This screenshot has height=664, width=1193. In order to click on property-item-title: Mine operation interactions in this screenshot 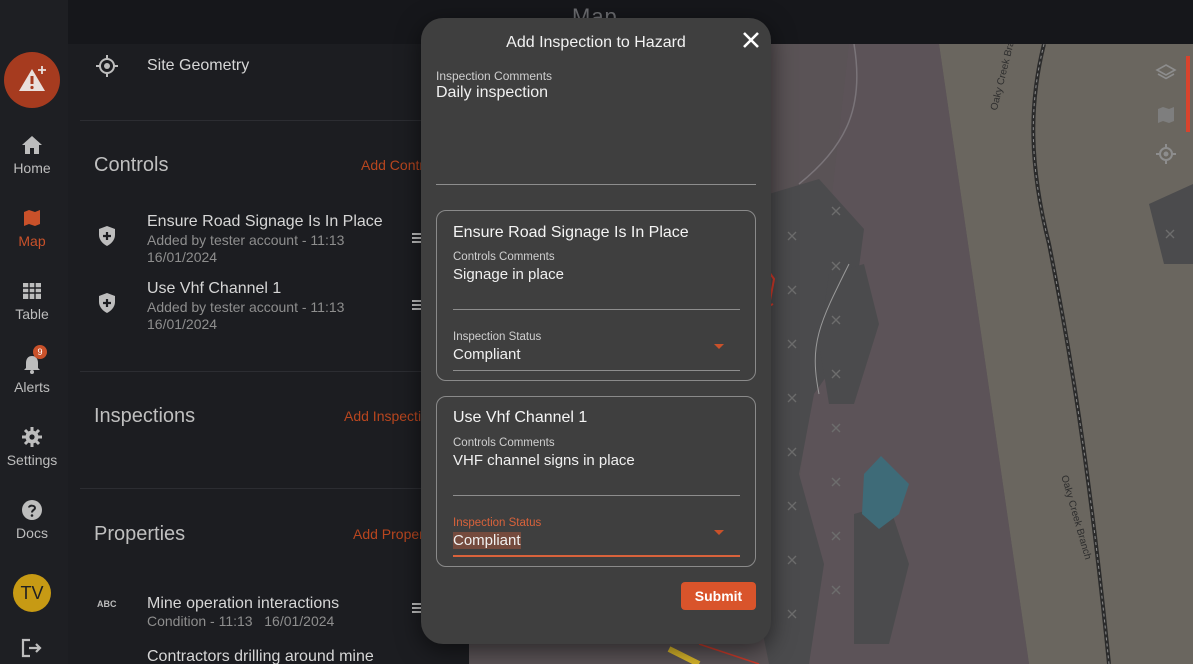, I will do `click(243, 604)`.